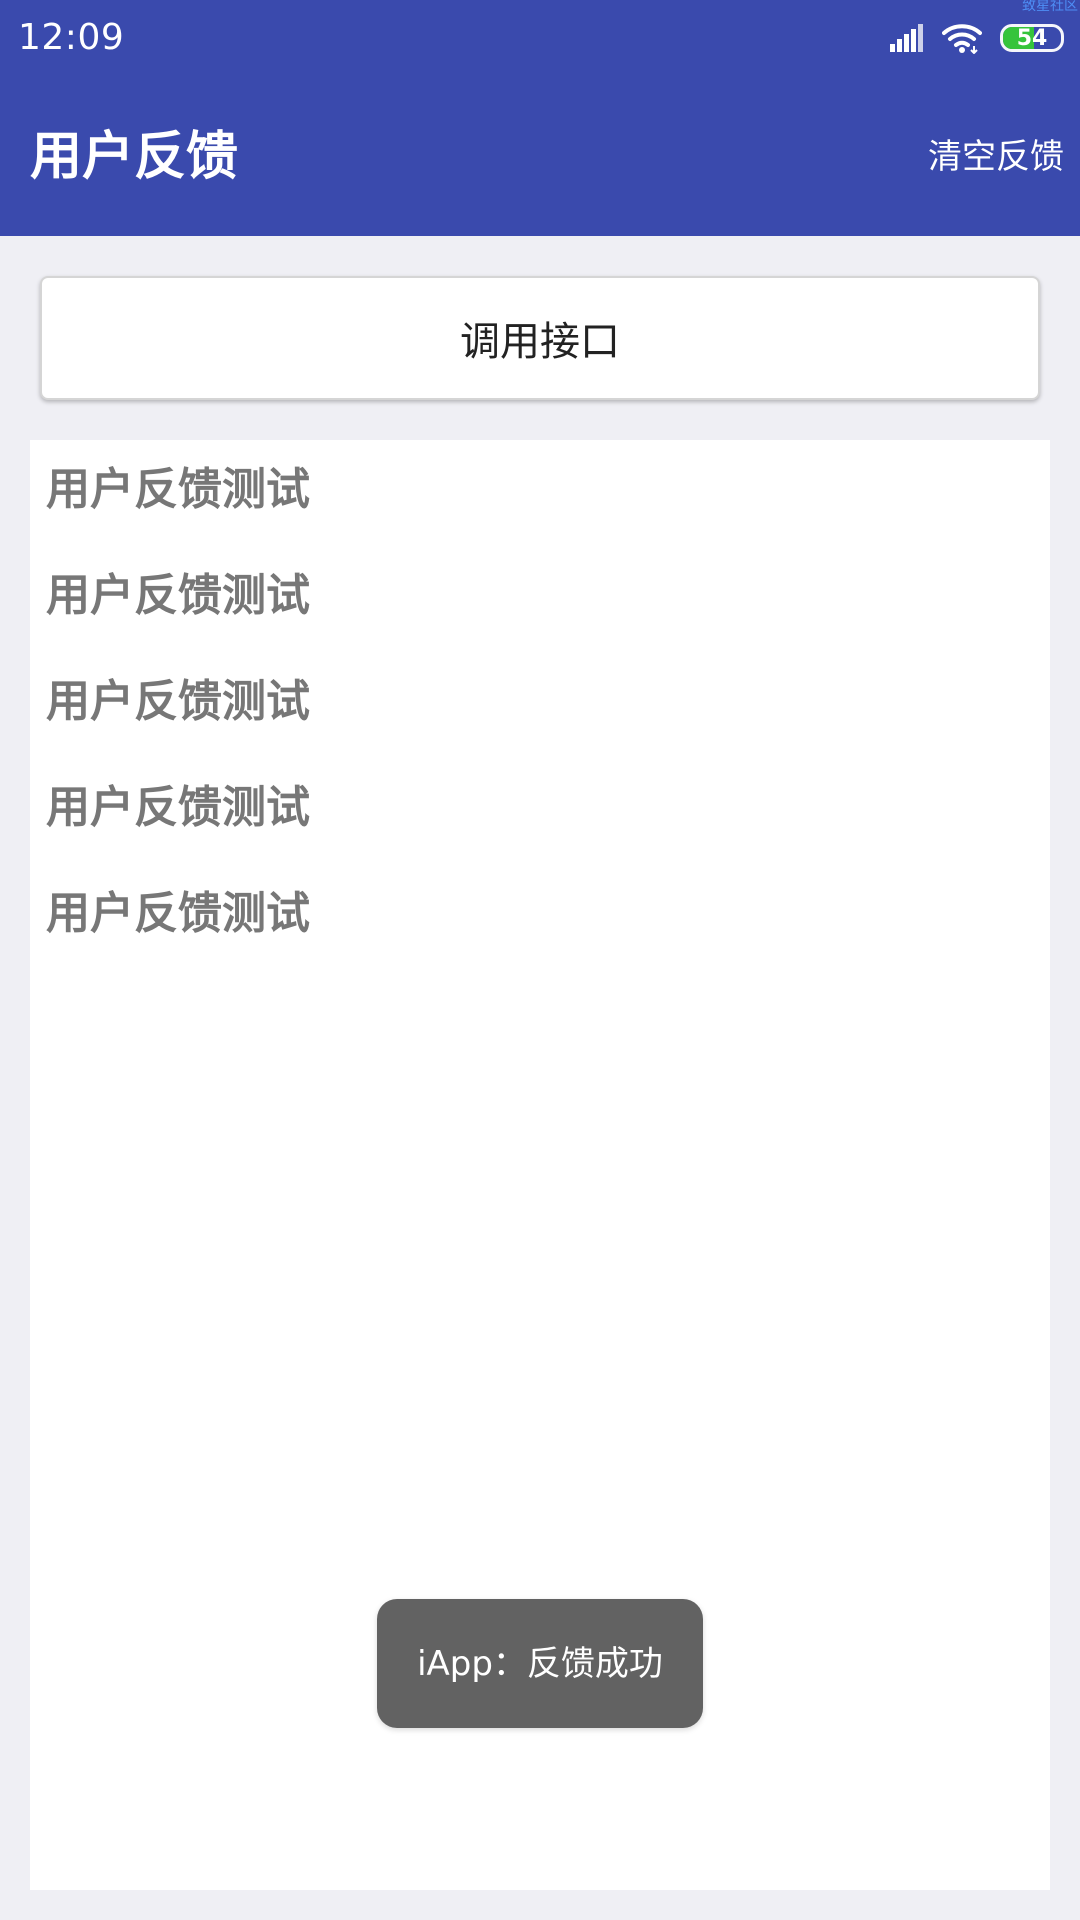  I want to click on status-time: 12:09, so click(71, 37).